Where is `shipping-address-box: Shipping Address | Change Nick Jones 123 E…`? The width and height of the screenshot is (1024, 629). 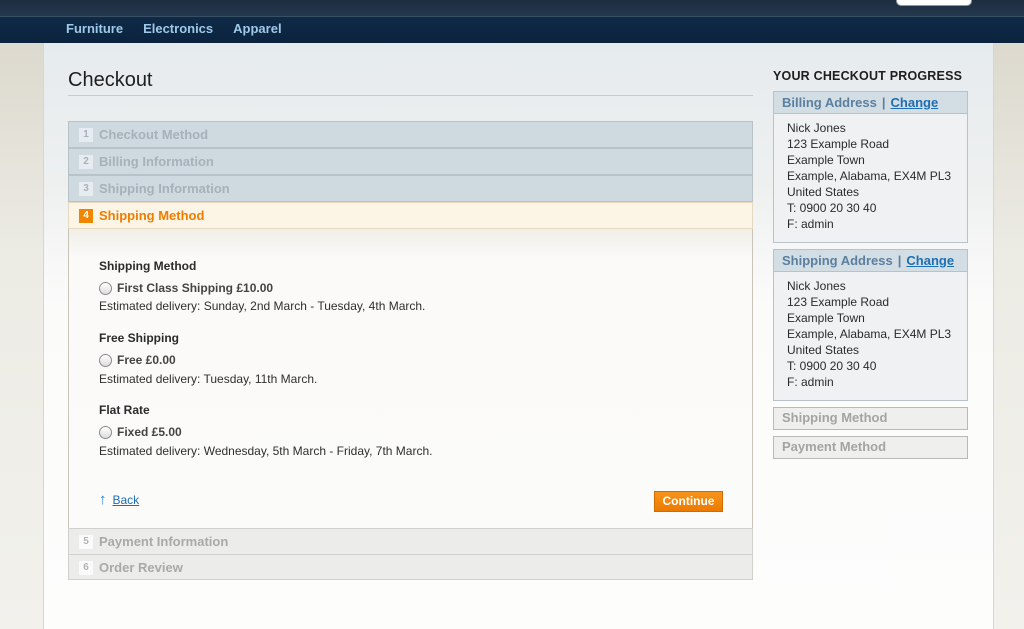 shipping-address-box: Shipping Address | Change Nick Jones 123 E… is located at coordinates (870, 325).